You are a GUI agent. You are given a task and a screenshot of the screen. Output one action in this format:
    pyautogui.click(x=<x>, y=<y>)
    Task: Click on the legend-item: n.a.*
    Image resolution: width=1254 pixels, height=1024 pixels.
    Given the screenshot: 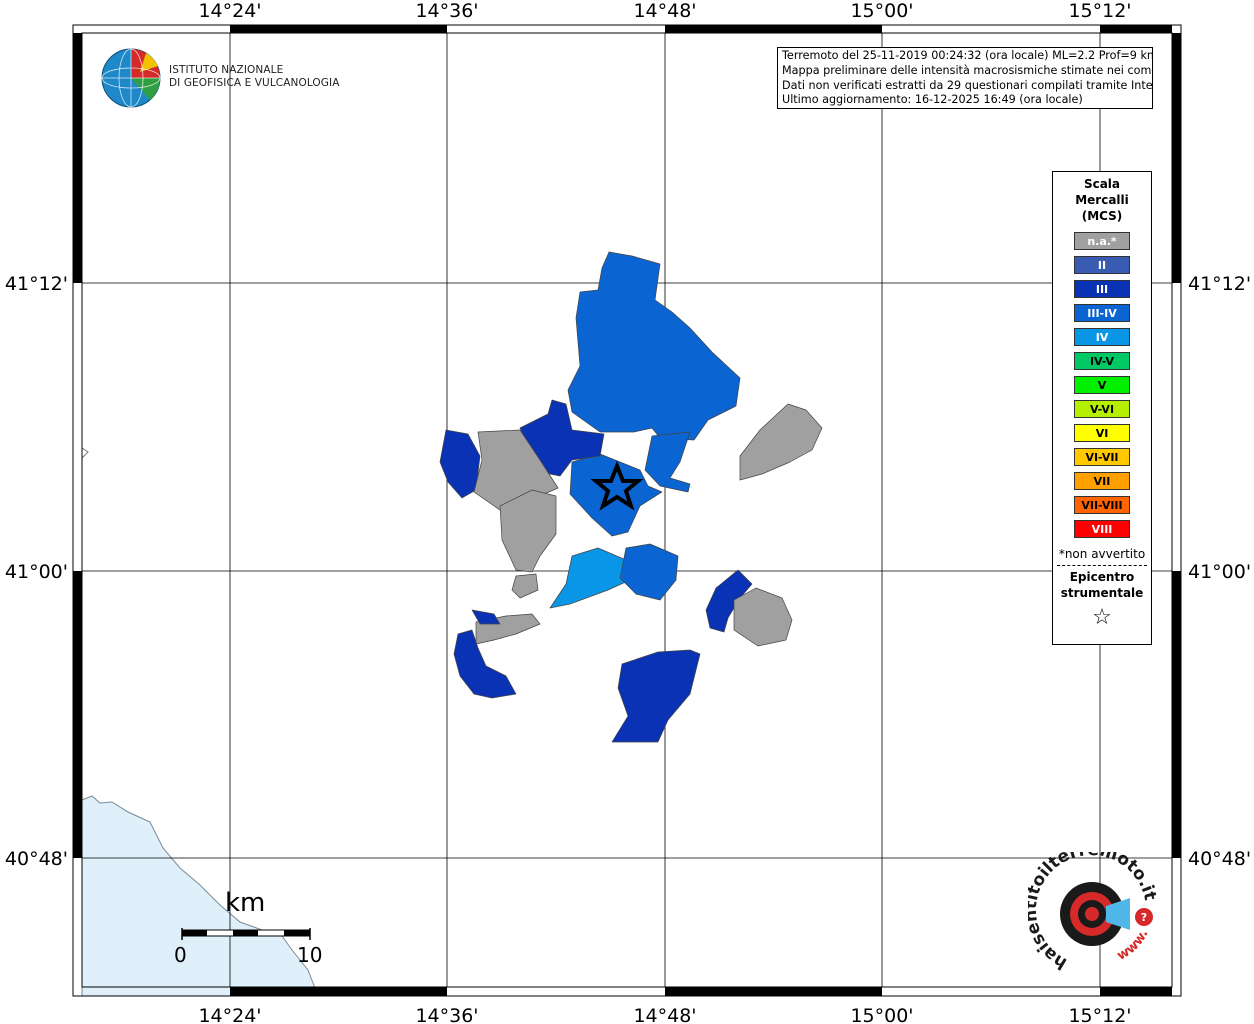 What is the action you would take?
    pyautogui.click(x=1102, y=241)
    